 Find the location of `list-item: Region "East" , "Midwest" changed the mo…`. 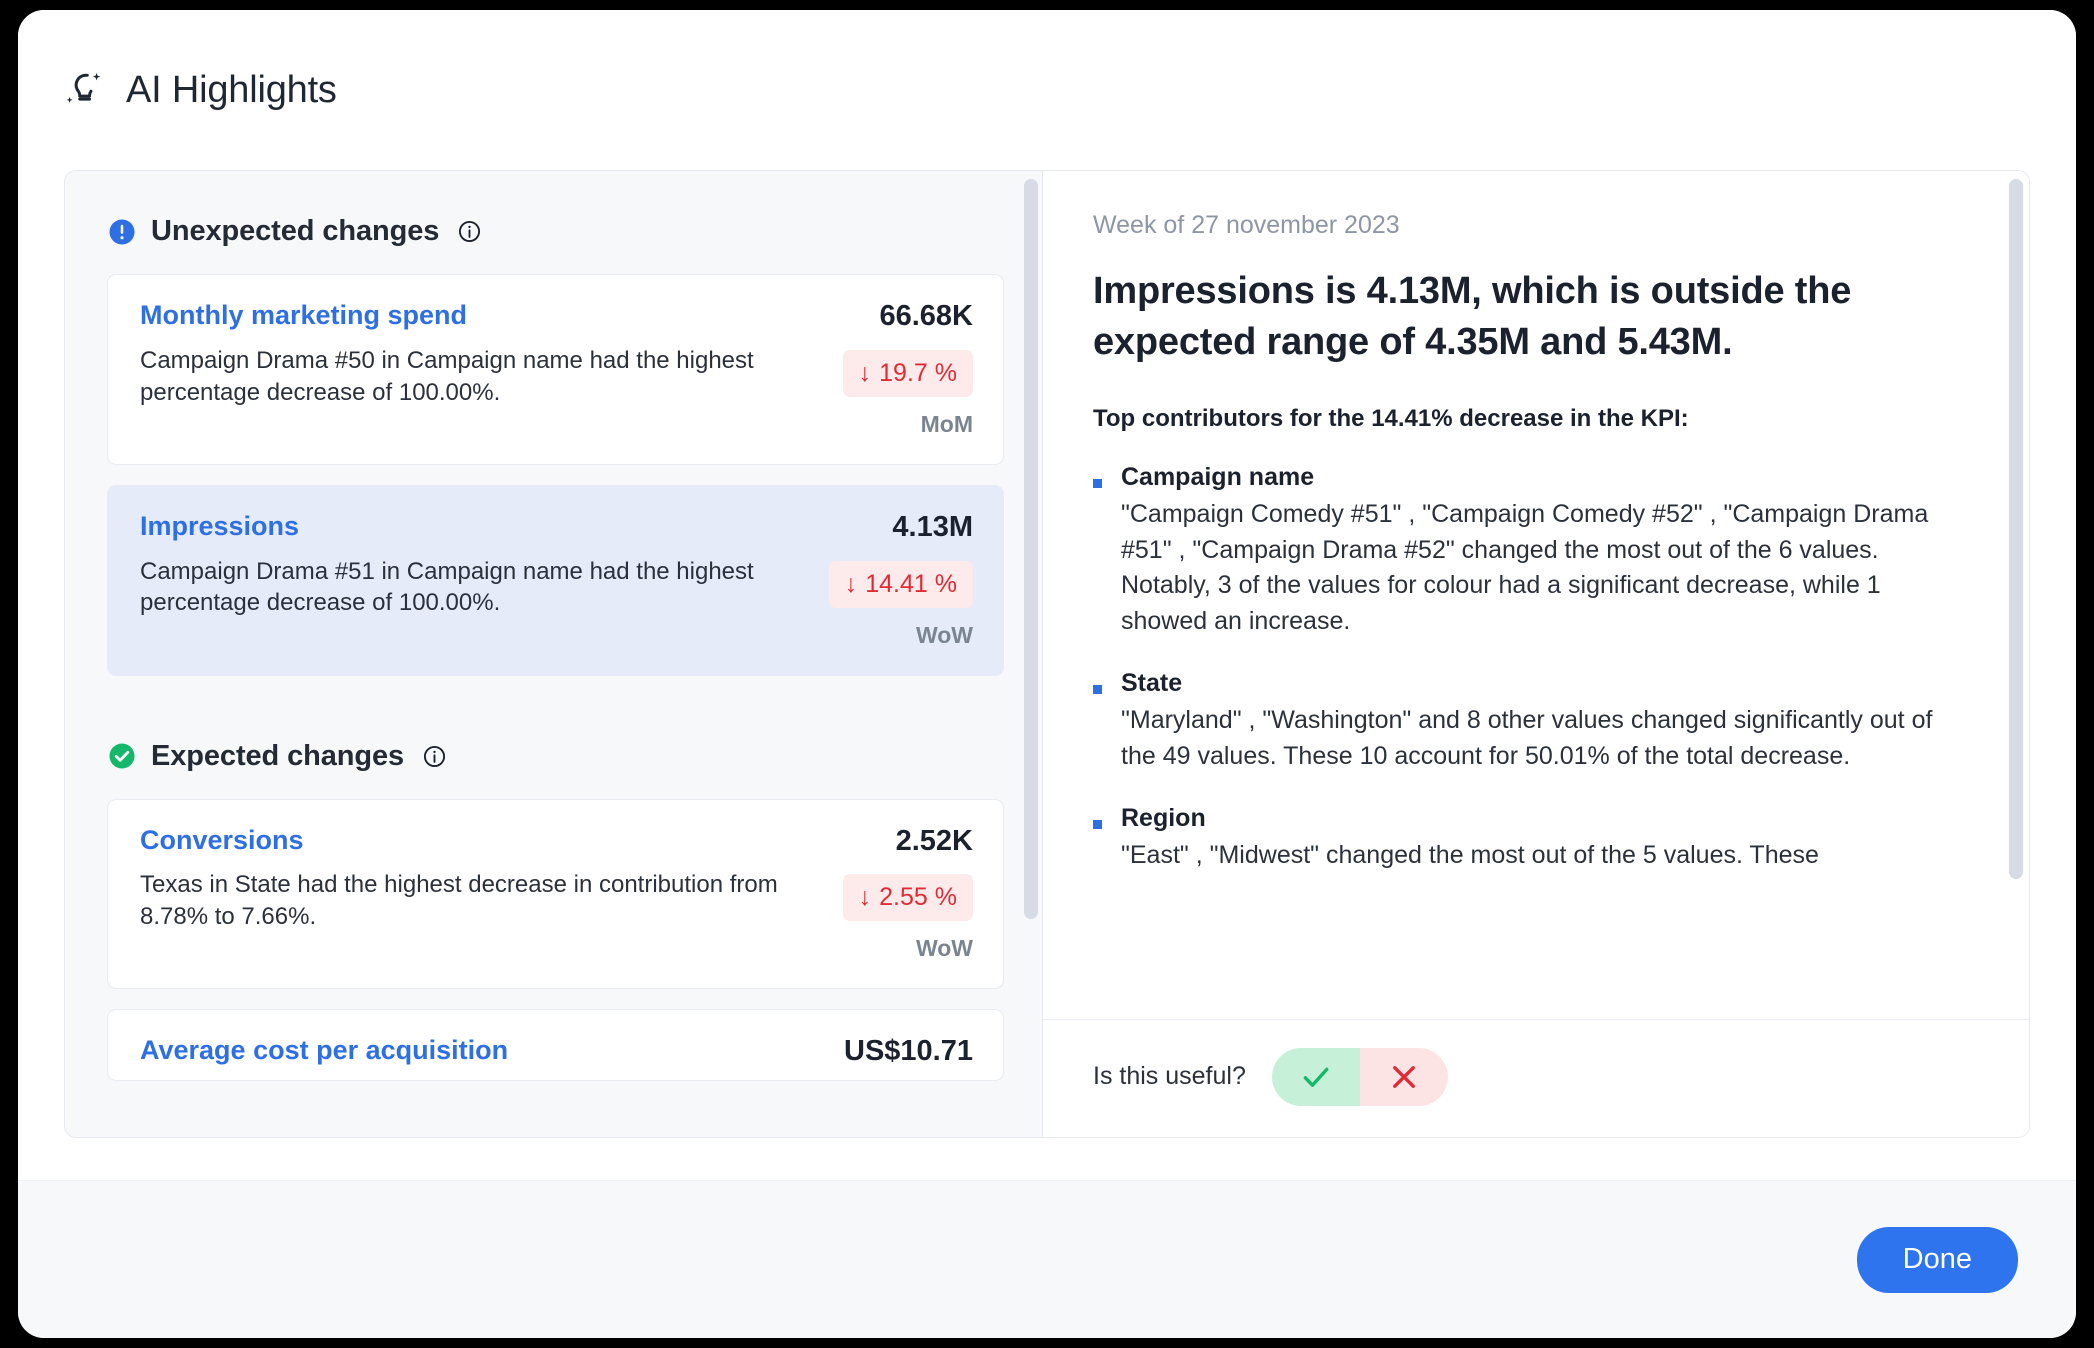

list-item: Region "East" , "Midwest" changed the mo… is located at coordinates (1533, 839).